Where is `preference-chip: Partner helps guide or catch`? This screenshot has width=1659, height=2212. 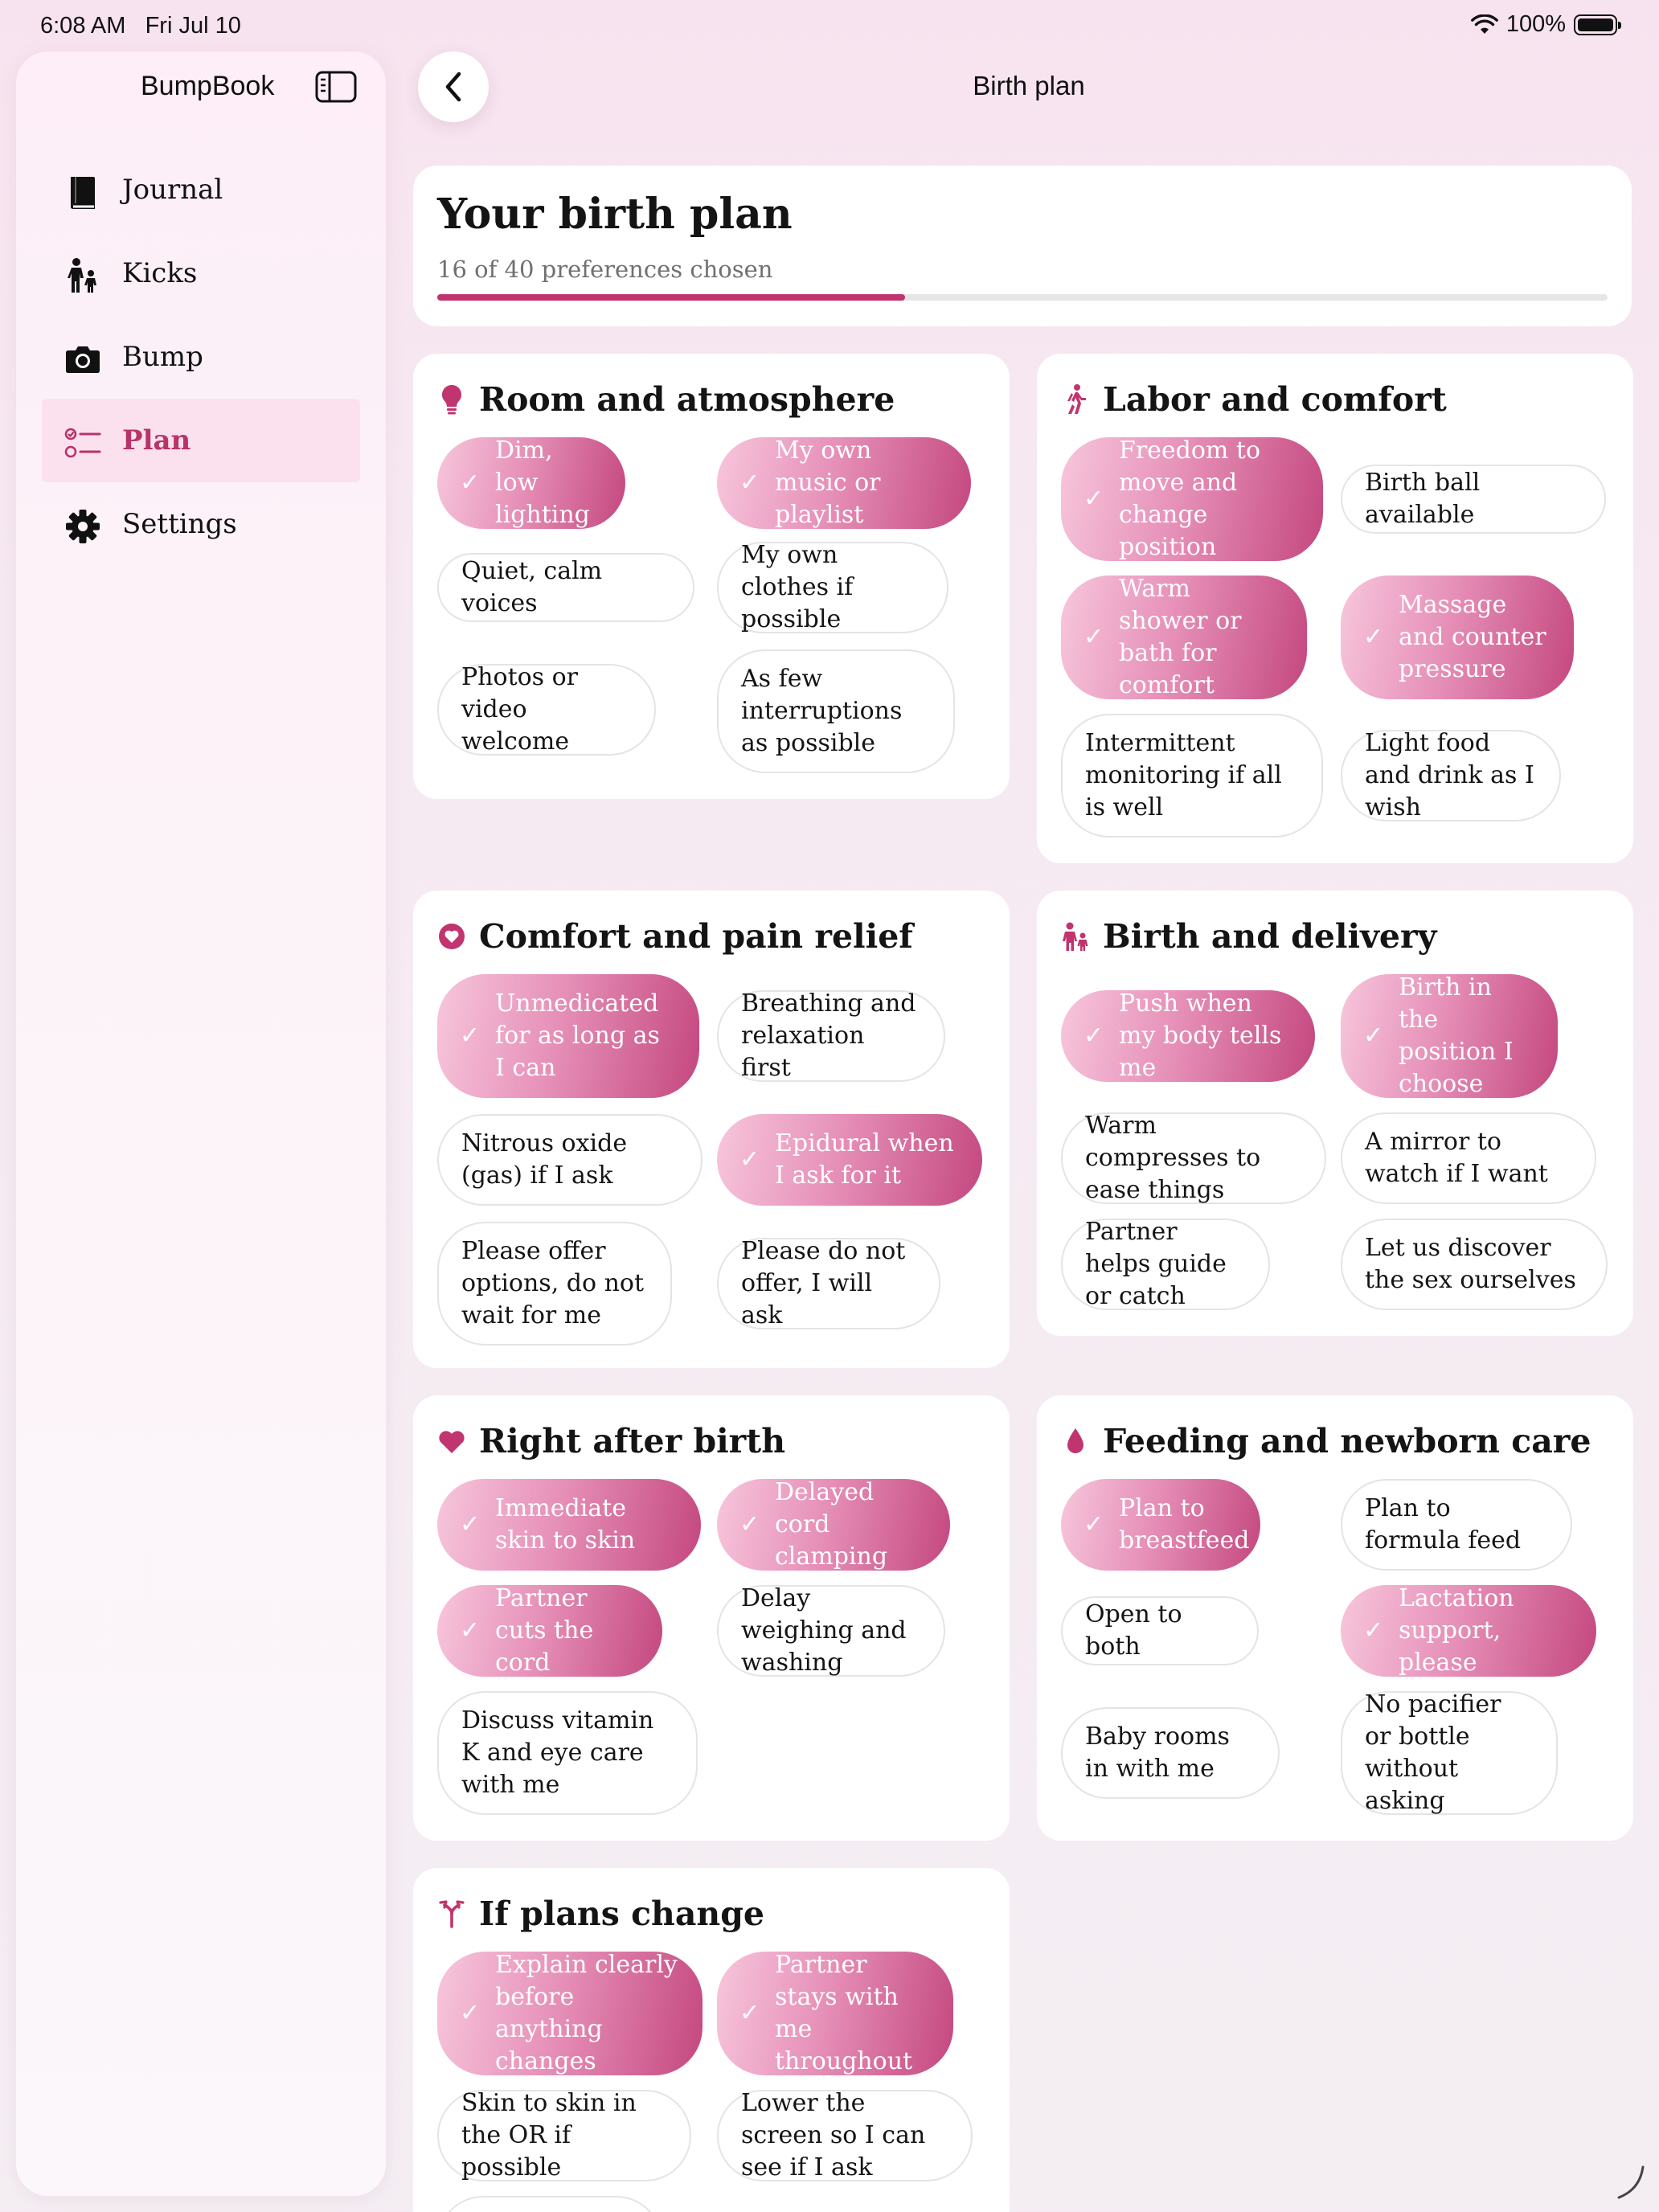
preference-chip: Partner helps guide or catch is located at coordinates (1165, 1264).